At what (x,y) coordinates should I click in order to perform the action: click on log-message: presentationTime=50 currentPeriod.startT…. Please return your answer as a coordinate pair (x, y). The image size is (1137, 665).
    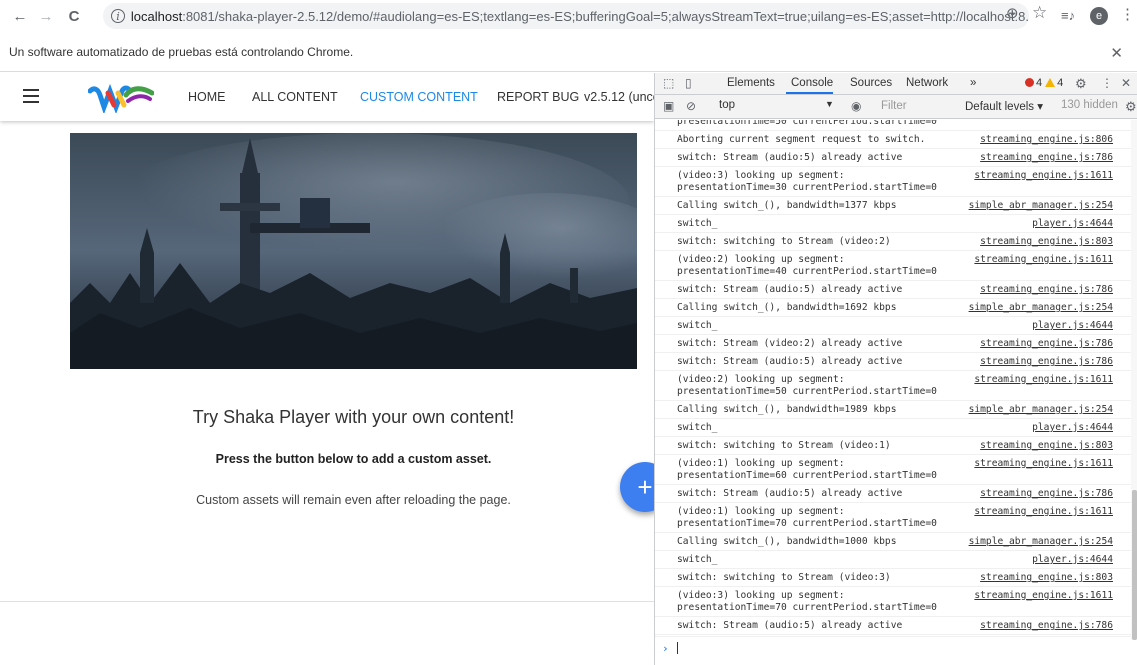
    Looking at the image, I should click on (807, 123).